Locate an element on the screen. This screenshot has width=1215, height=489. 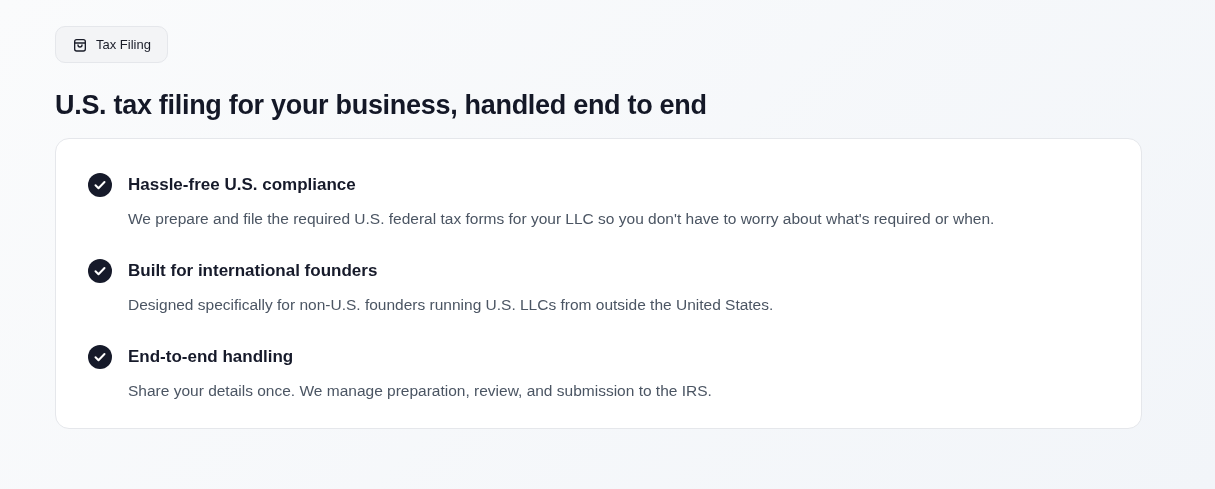
badge-label: Tax Filing is located at coordinates (123, 44).